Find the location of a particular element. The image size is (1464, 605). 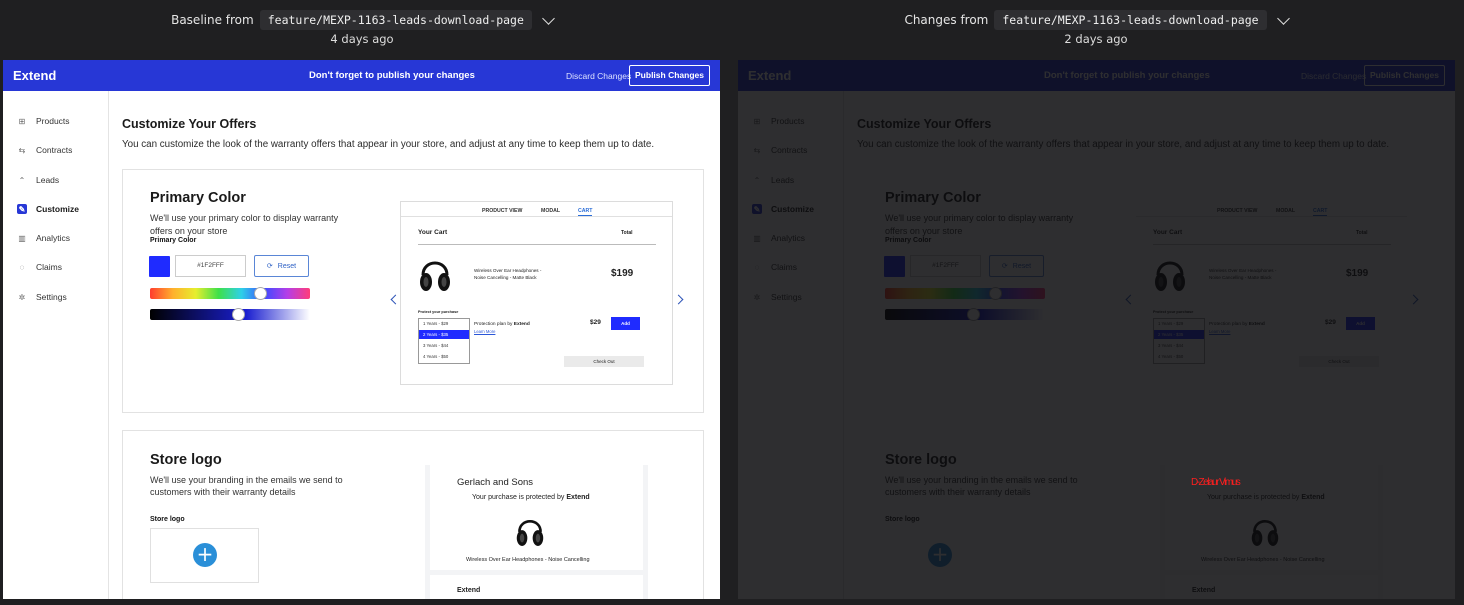

sidebar-item-leads: ⌃ Leads is located at coordinates (38, 180).